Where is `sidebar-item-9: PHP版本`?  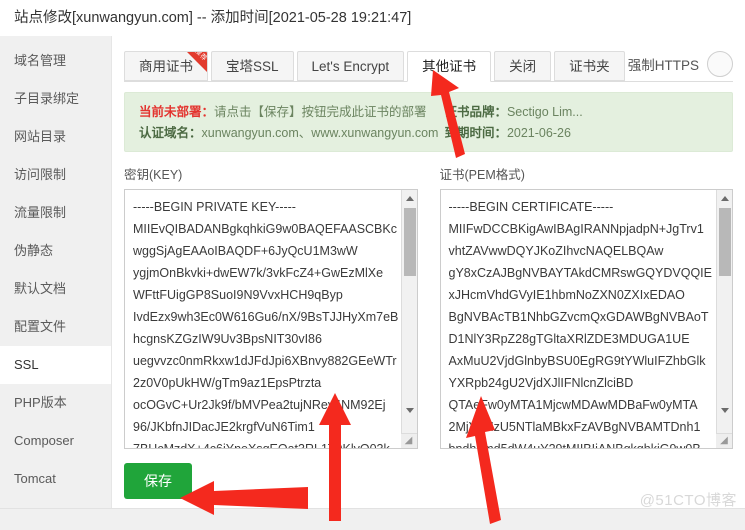
sidebar-item-9: PHP版本 is located at coordinates (55, 403).